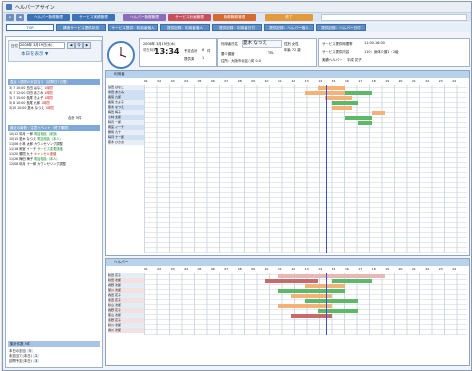  I want to click on clock-face-icon, so click(123, 52).